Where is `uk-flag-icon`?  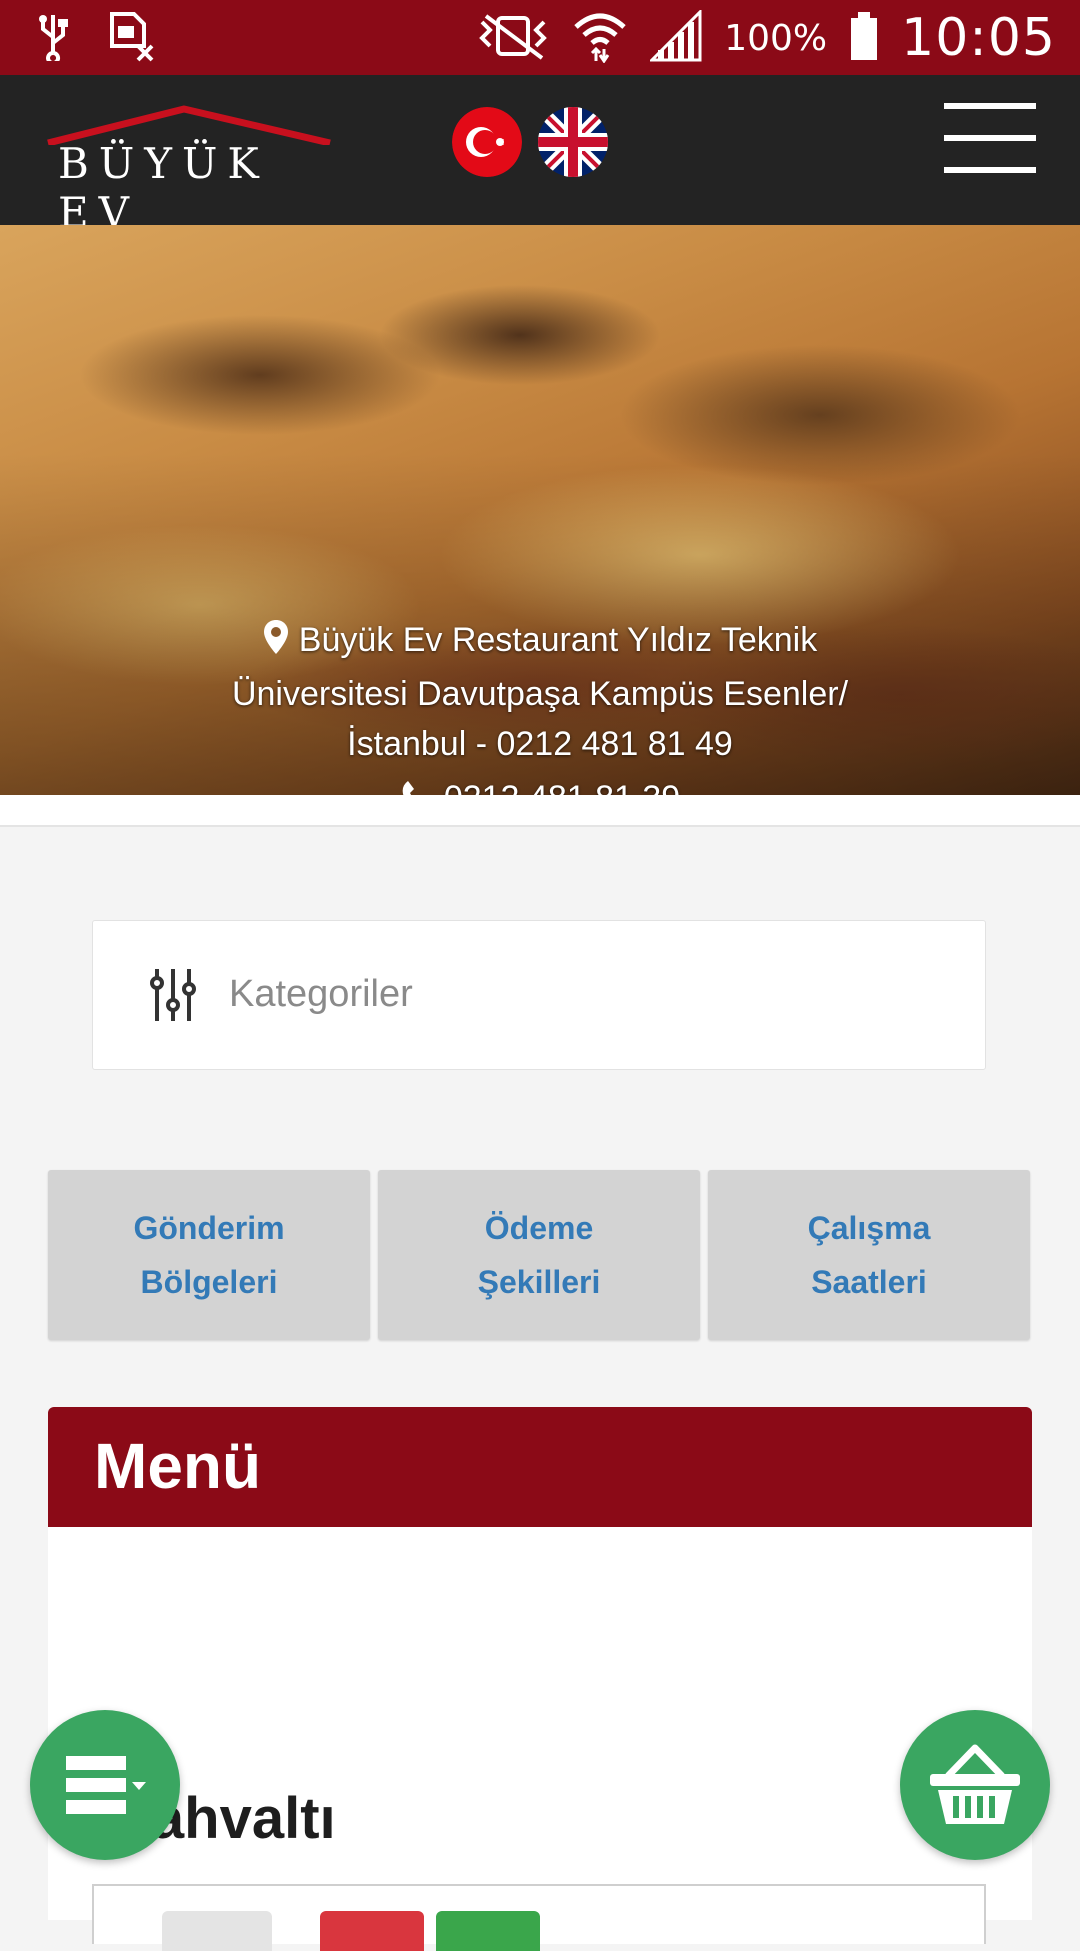
uk-flag-icon is located at coordinates (573, 142).